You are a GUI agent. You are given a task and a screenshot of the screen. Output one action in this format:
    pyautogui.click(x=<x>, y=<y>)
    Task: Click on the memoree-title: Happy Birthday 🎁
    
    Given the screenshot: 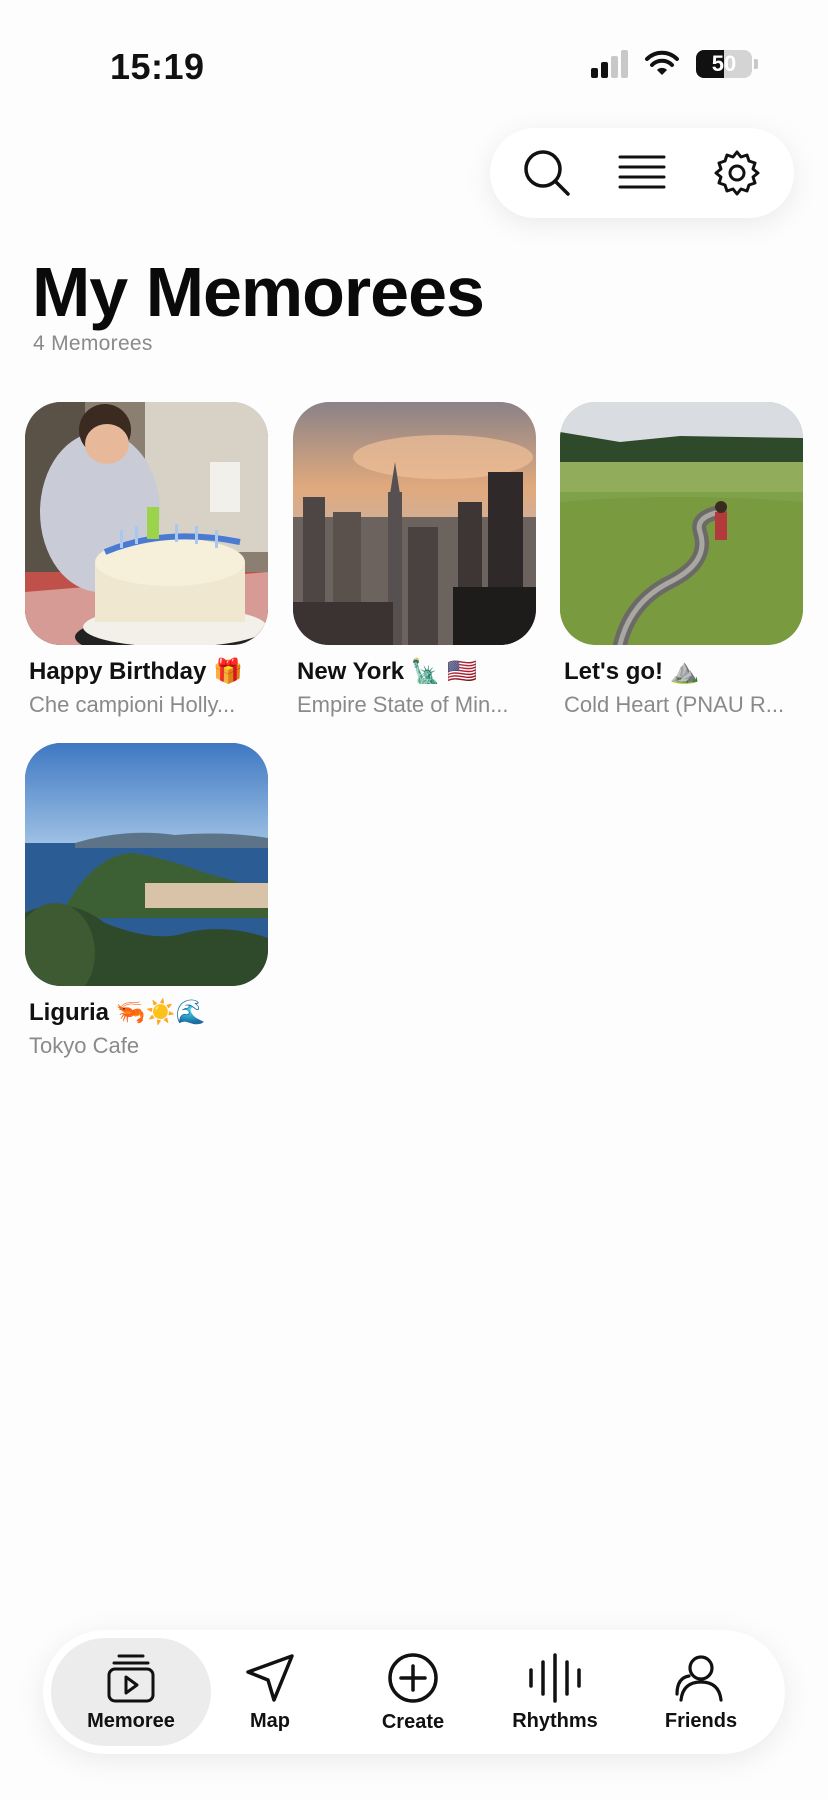 What is the action you would take?
    pyautogui.click(x=136, y=671)
    